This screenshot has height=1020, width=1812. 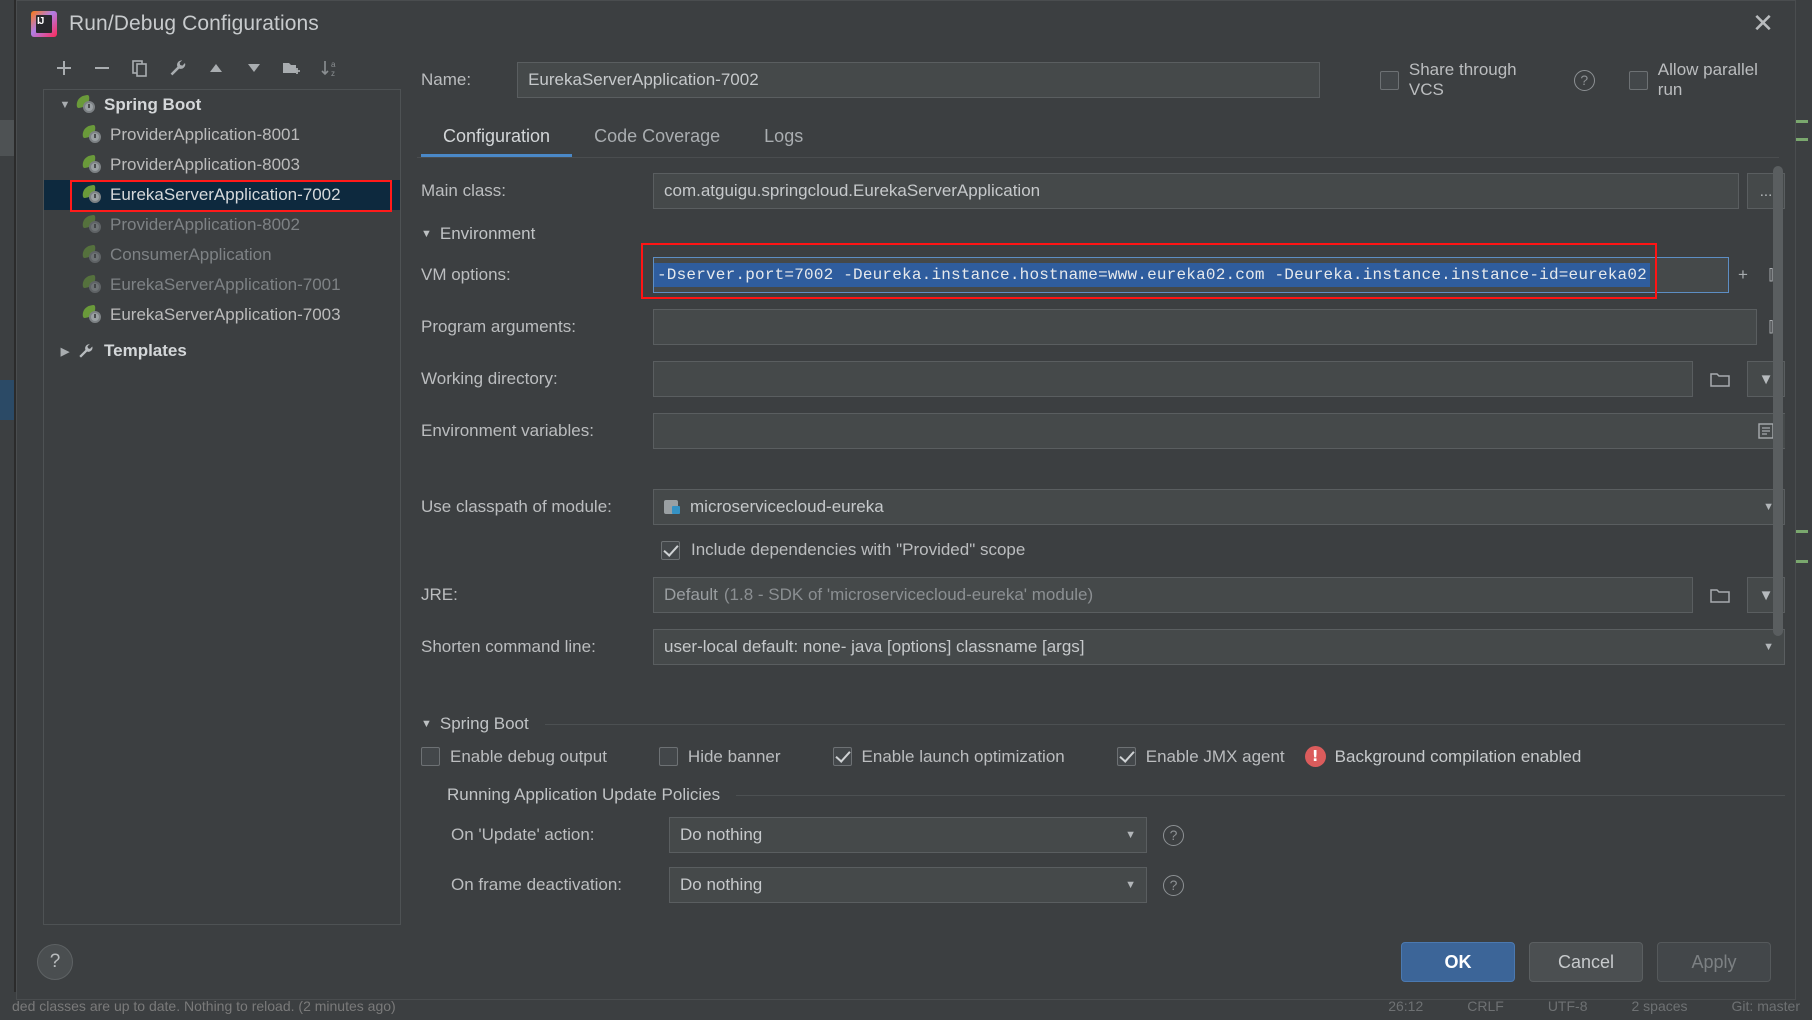 What do you see at coordinates (205, 134) in the screenshot?
I see `tree-item-label: ProviderApplication-8001` at bounding box center [205, 134].